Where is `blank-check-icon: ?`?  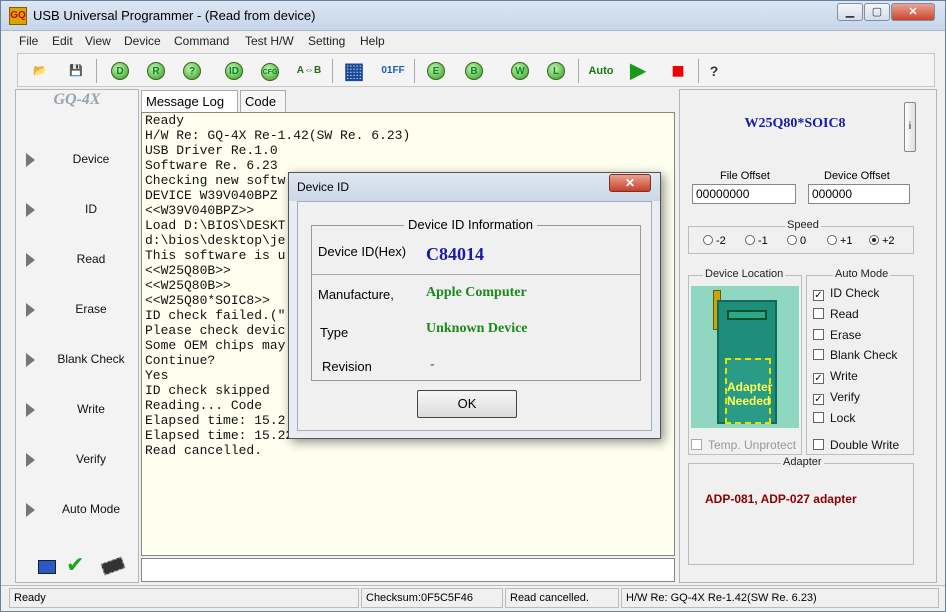
blank-check-icon: ? is located at coordinates (192, 71).